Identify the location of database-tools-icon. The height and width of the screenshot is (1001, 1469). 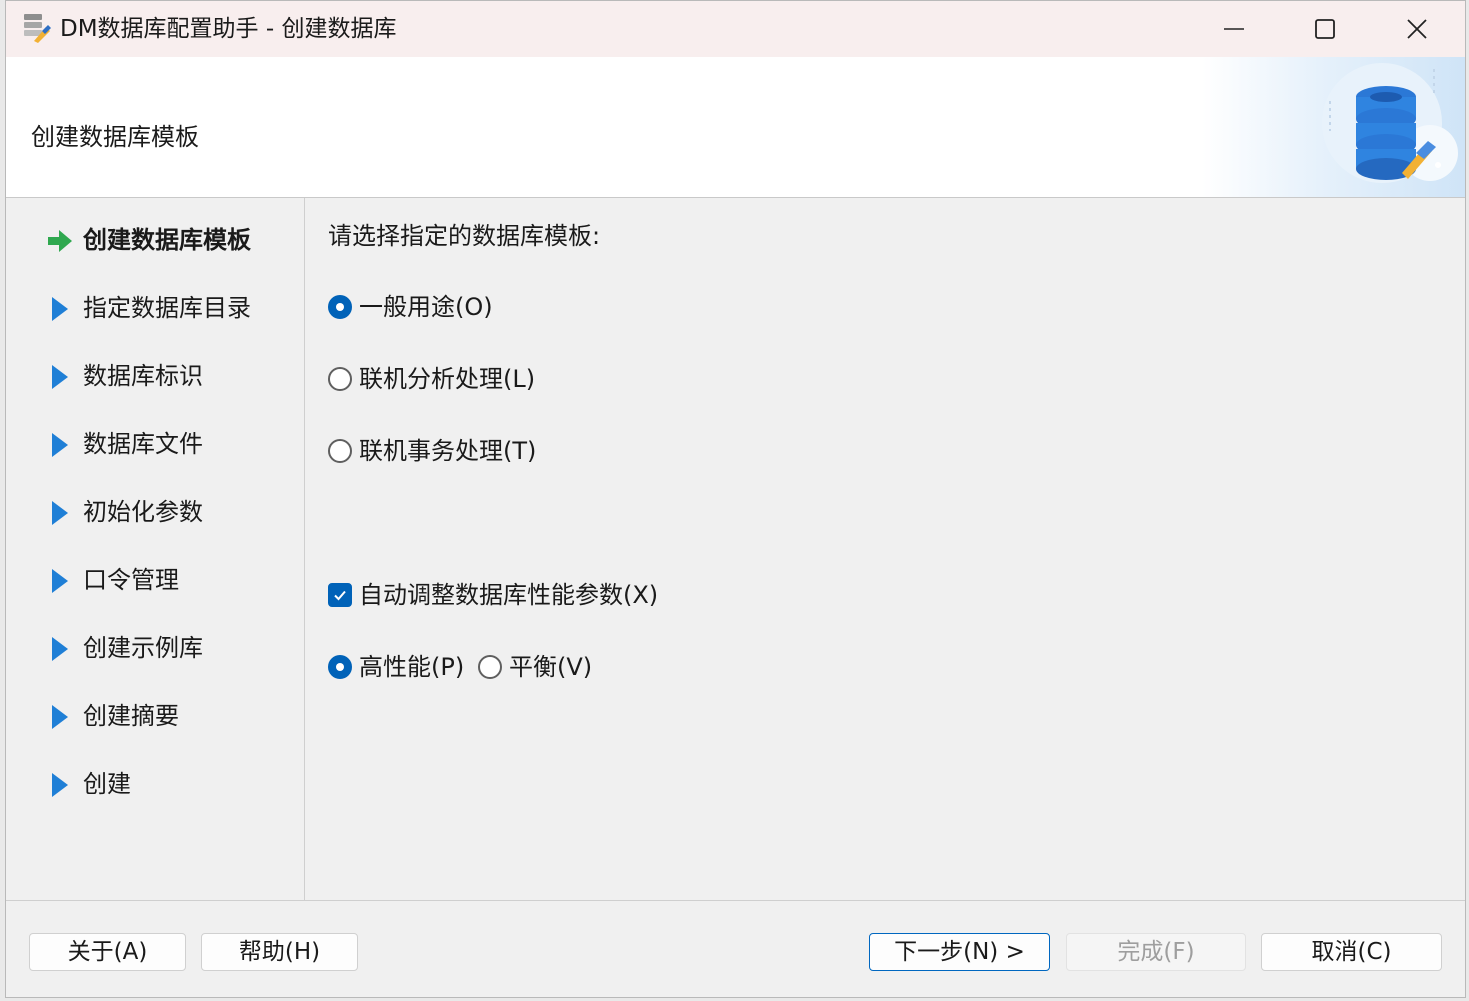
(1390, 123).